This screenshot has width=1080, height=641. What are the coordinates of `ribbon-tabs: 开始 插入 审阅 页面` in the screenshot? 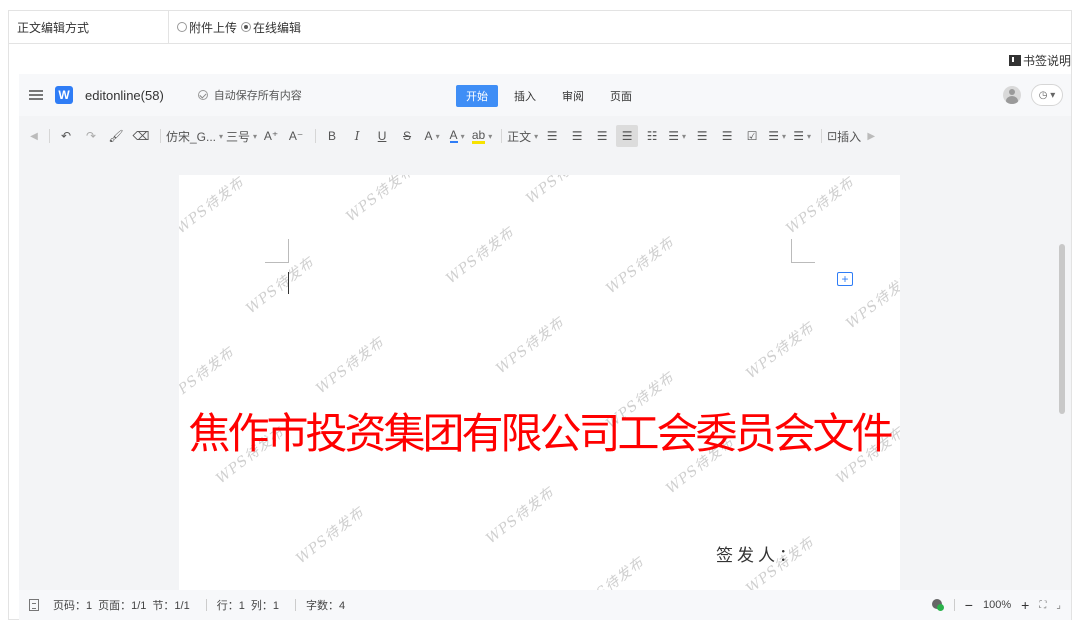 It's located at (552, 96).